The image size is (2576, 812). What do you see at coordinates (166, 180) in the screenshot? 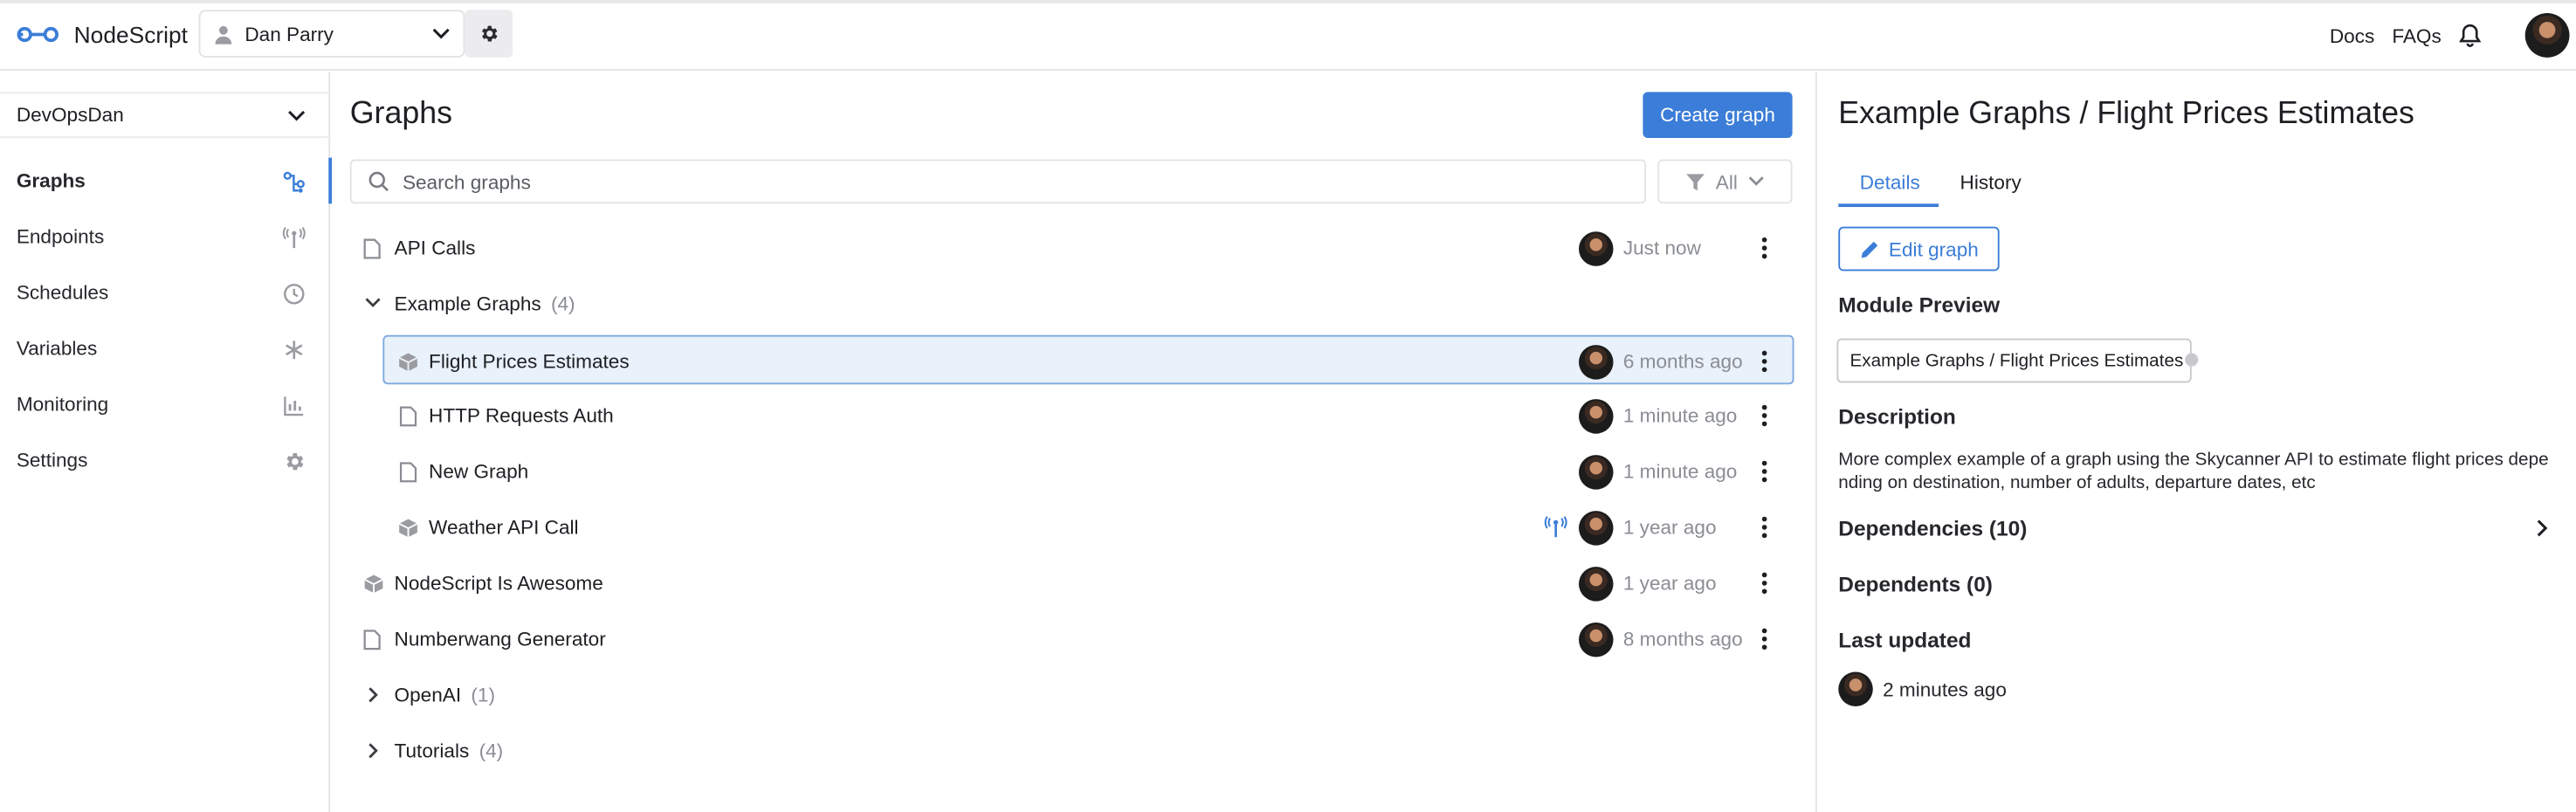
I see `sidebar-item-graphs: Graphs` at bounding box center [166, 180].